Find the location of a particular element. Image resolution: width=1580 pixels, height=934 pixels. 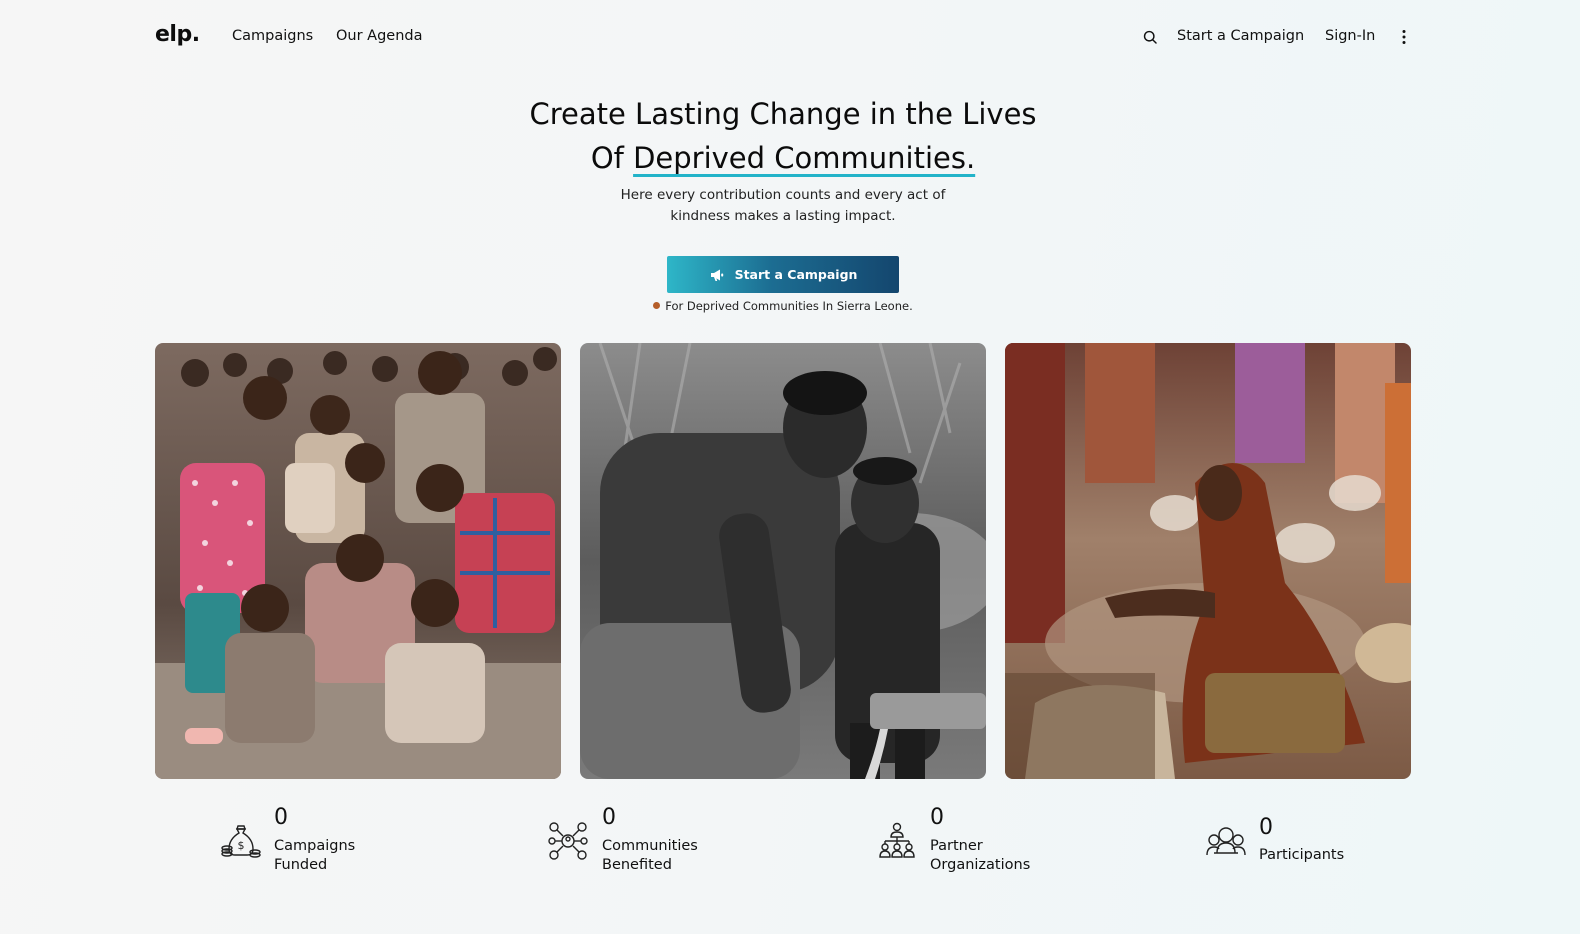

hero-title-line2: Of Deprived Communities. is located at coordinates (783, 158).